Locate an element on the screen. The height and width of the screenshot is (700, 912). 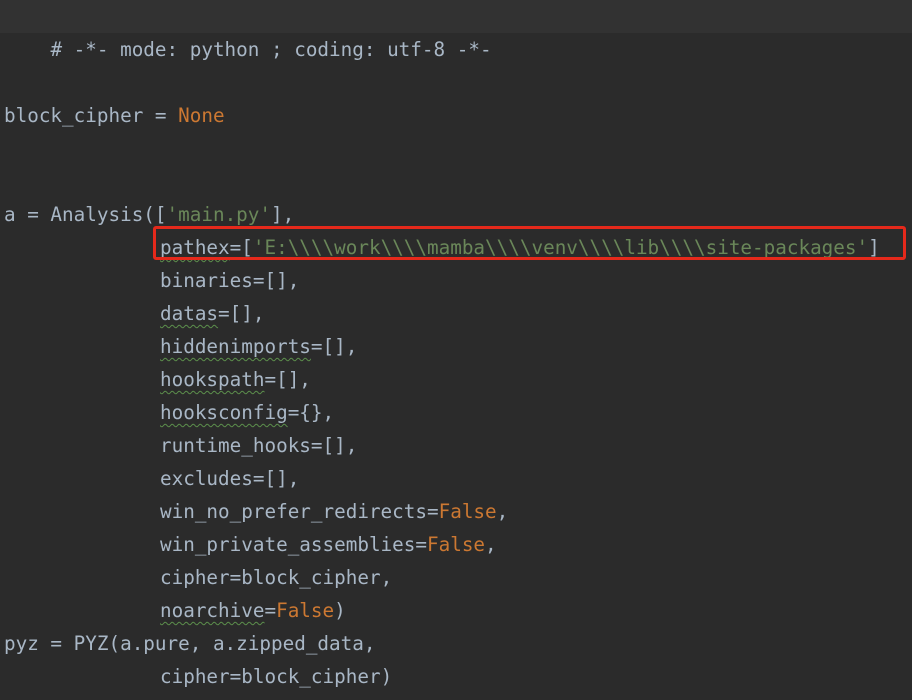
none-keyword: None is located at coordinates (201, 115).